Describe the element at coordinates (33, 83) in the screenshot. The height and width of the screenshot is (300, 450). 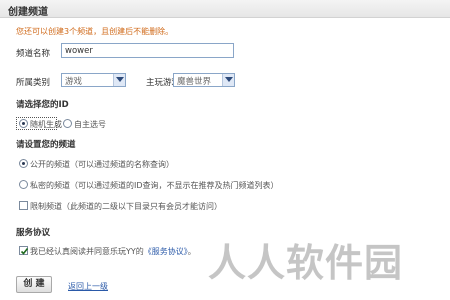
I see `category-label: 所属类别` at that location.